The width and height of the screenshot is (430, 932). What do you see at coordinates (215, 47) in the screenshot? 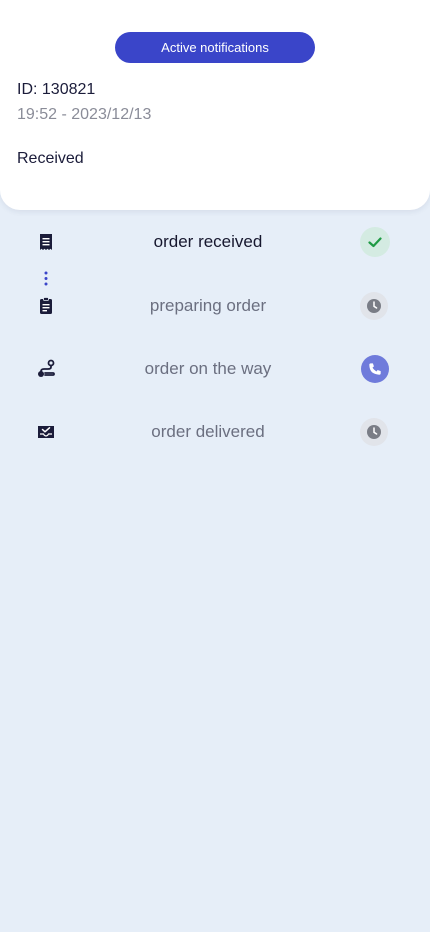
I see `active-notifications-button: Active notifications` at bounding box center [215, 47].